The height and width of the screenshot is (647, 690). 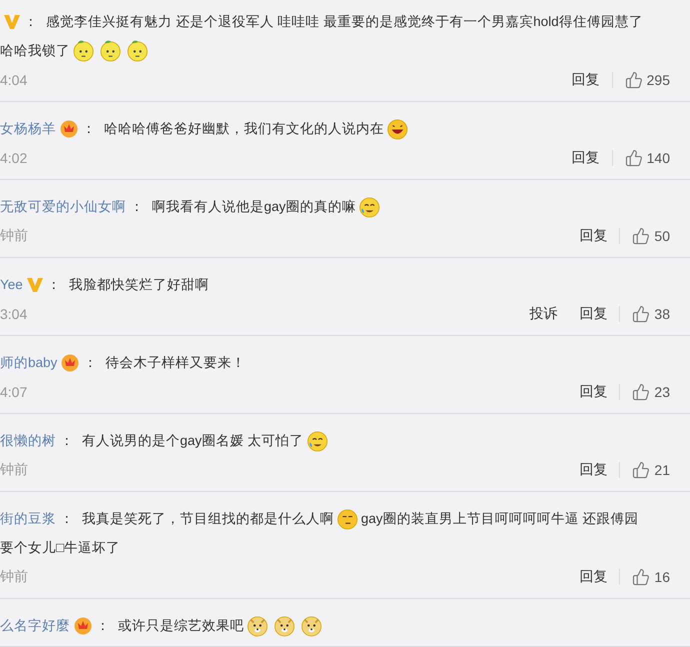 What do you see at coordinates (28, 519) in the screenshot?
I see `user-name: 街的豆浆` at bounding box center [28, 519].